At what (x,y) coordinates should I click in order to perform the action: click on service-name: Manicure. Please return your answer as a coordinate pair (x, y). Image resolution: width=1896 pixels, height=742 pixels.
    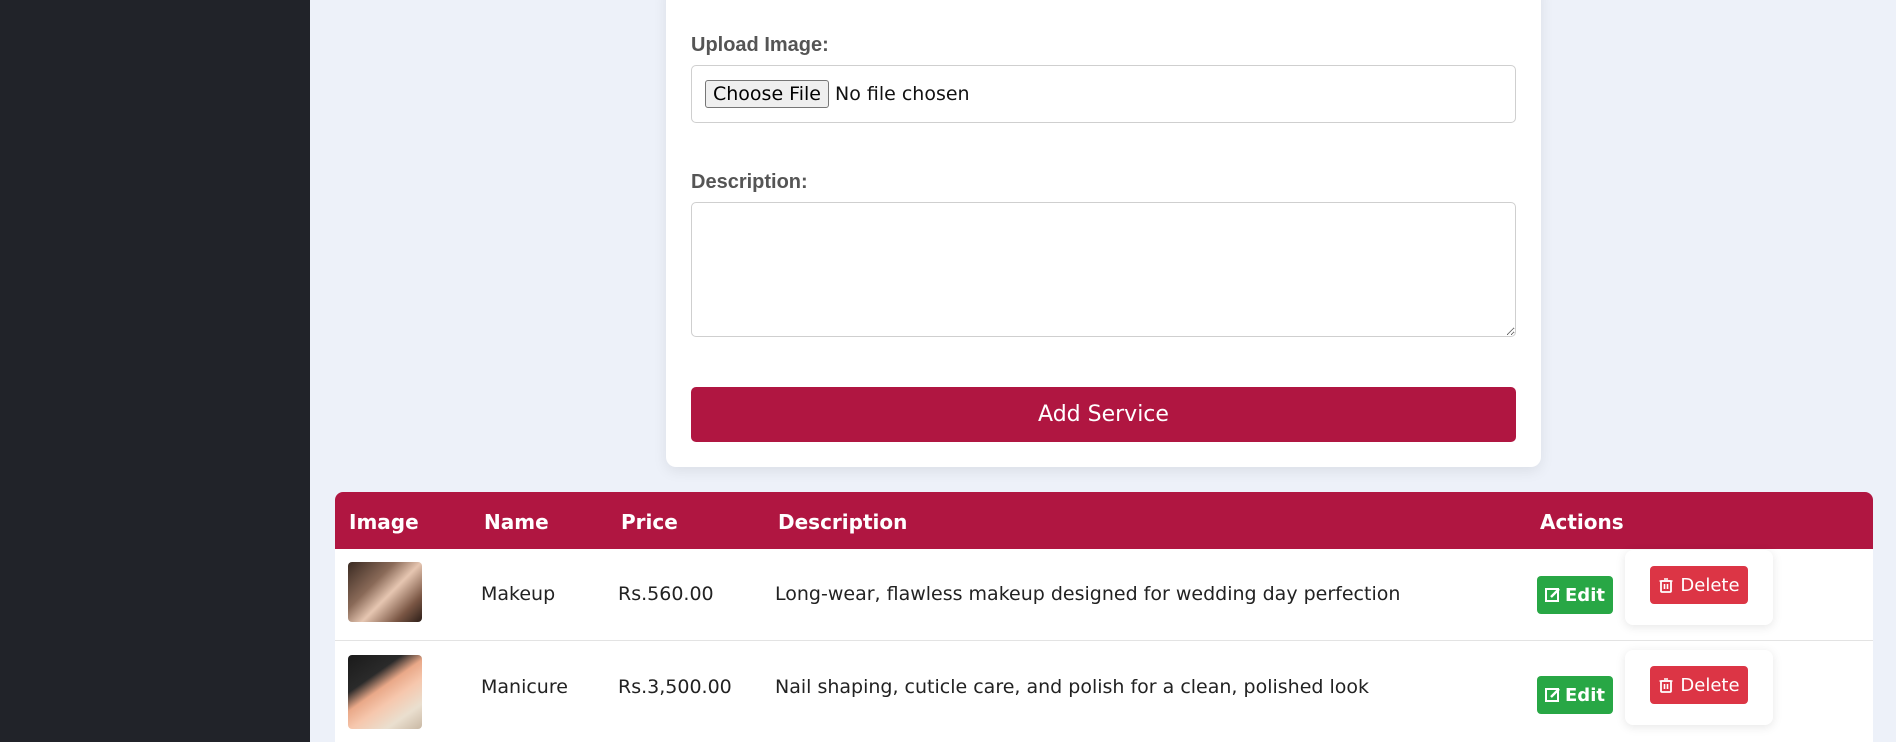
    Looking at the image, I should click on (524, 687).